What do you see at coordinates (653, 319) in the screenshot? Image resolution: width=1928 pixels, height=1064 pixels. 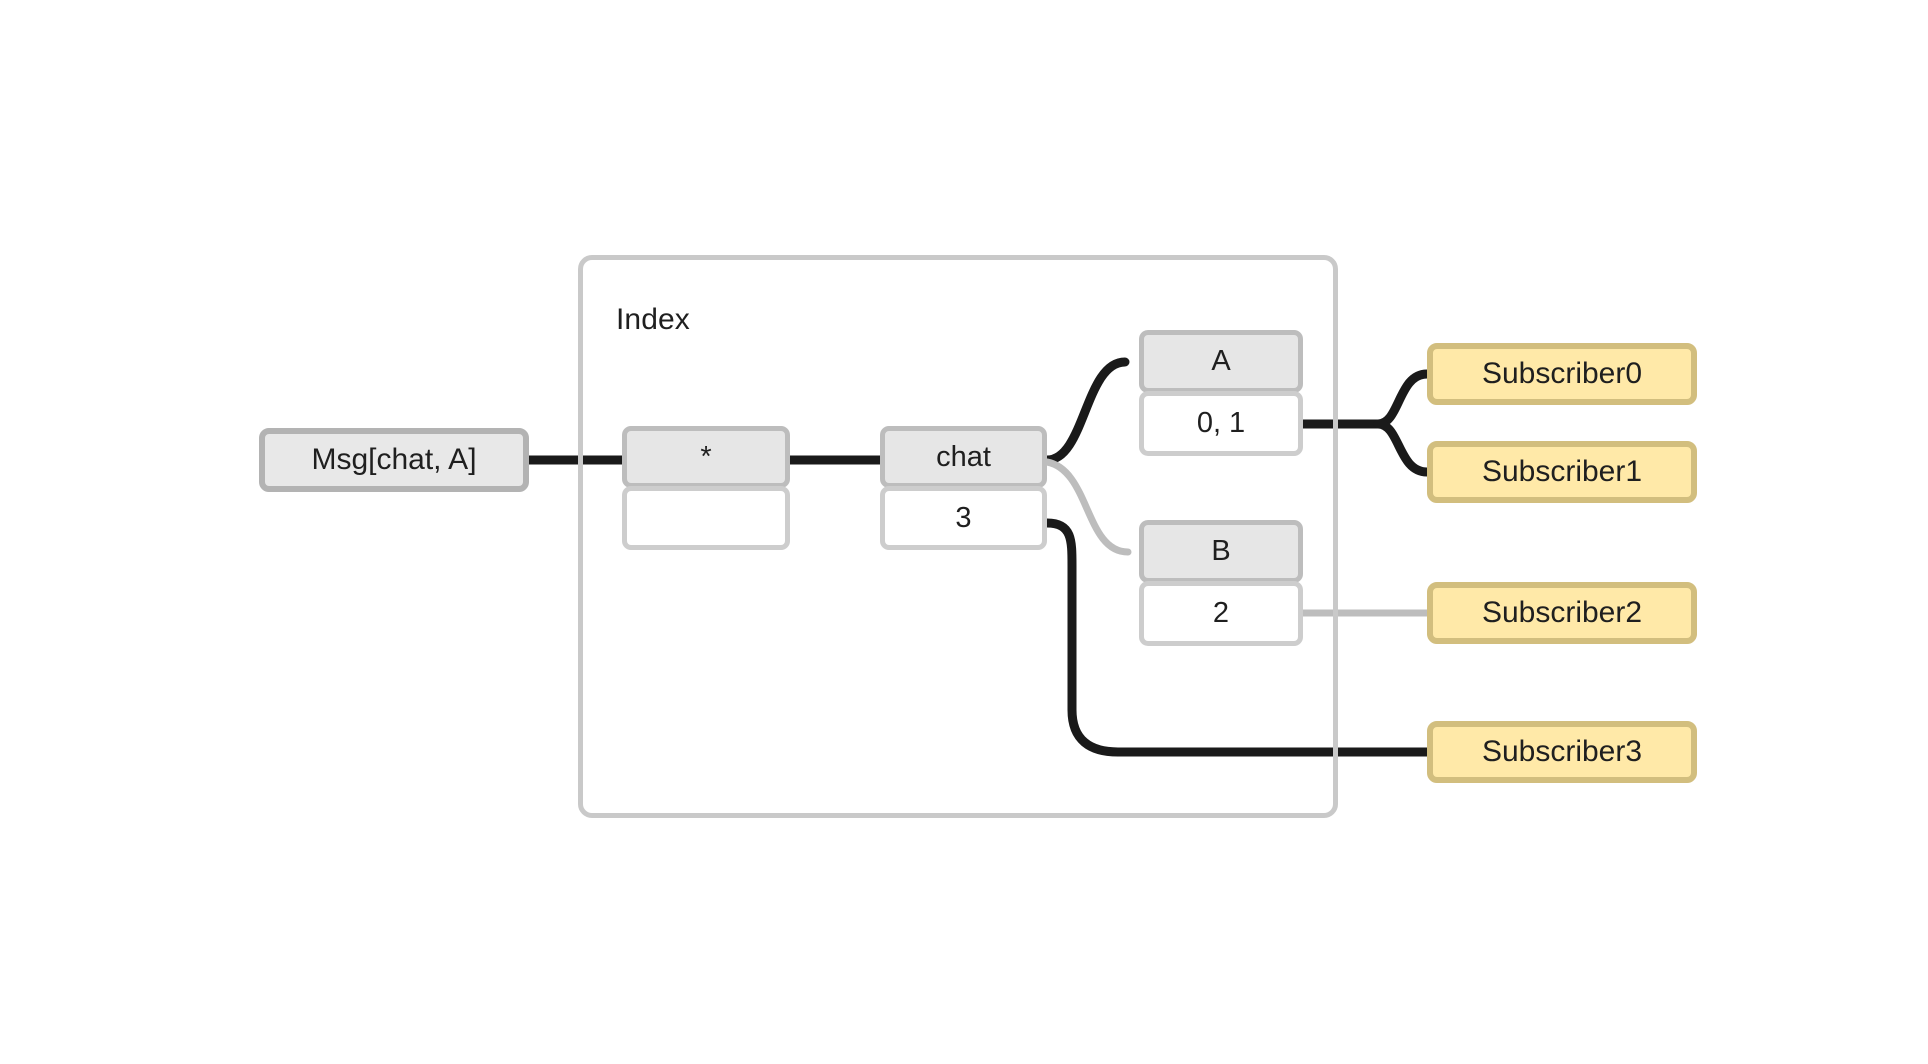 I see `index-group-label: Index` at bounding box center [653, 319].